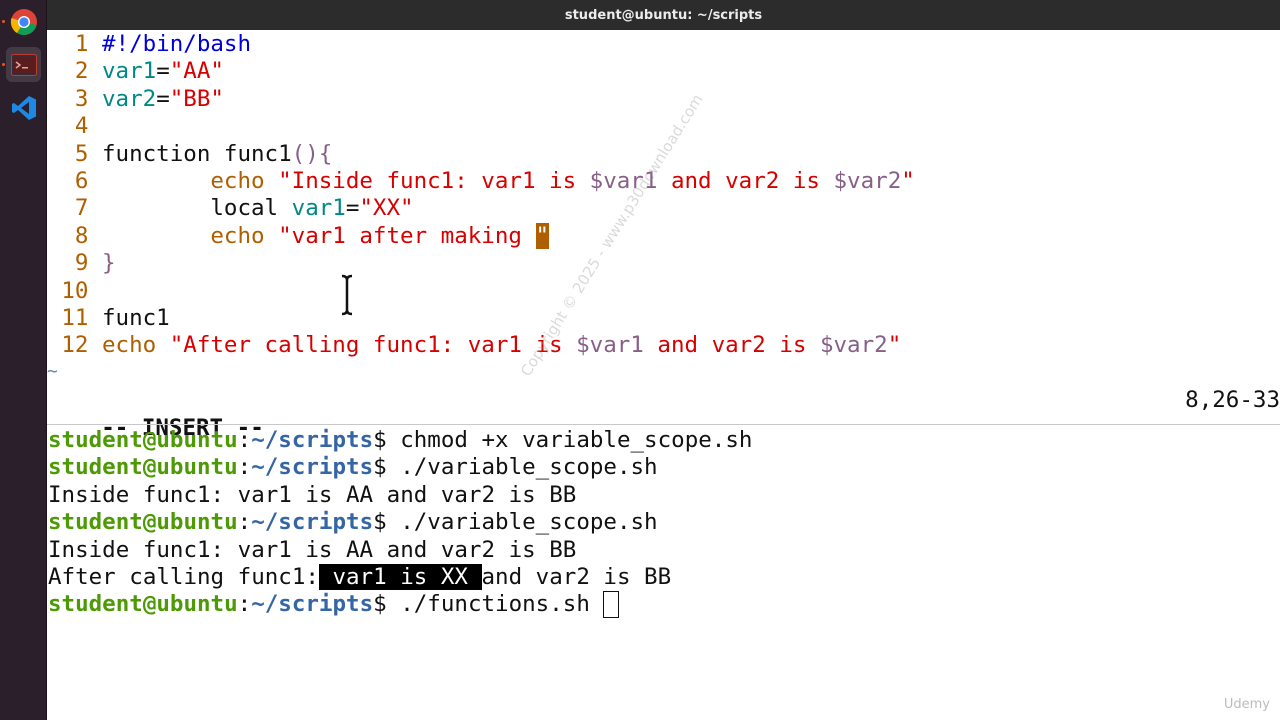 Image resolution: width=1280 pixels, height=720 pixels. Describe the element at coordinates (88, 71) in the screenshot. I see `line-number: 2` at that location.